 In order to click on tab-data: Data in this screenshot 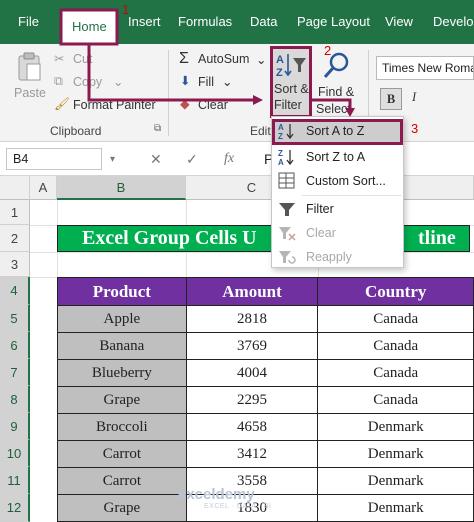, I will do `click(263, 22)`.